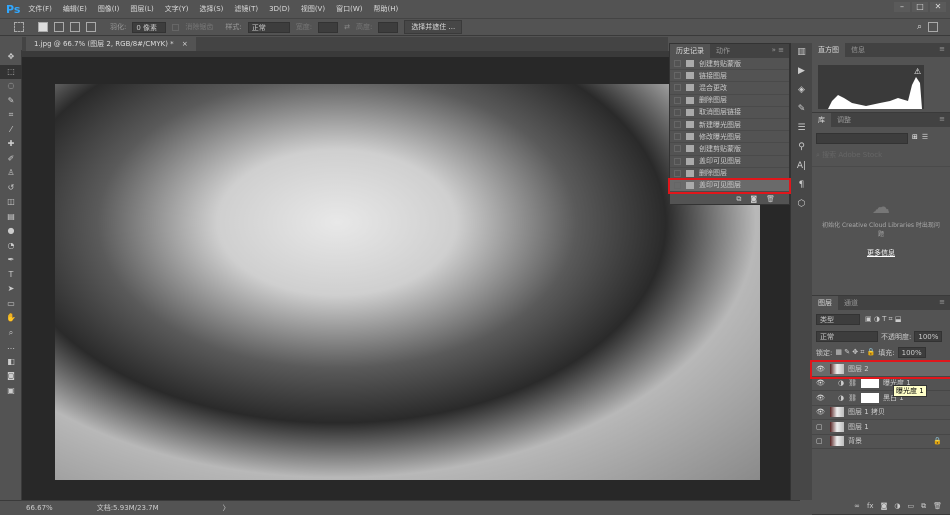 The image size is (950, 515). I want to click on tab-layers: 图层, so click(825, 303).